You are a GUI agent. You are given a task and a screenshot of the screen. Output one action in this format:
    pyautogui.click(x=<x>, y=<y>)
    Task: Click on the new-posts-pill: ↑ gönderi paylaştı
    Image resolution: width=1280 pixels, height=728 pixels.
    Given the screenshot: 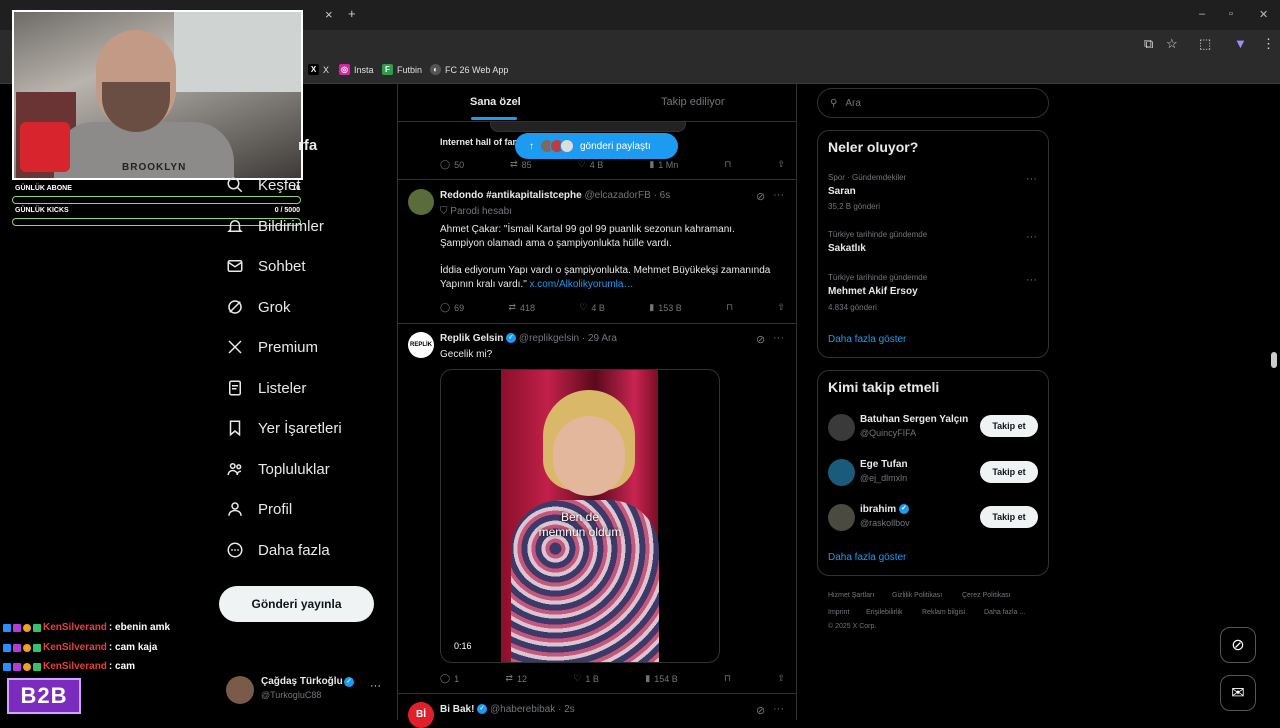 What is the action you would take?
    pyautogui.click(x=596, y=146)
    